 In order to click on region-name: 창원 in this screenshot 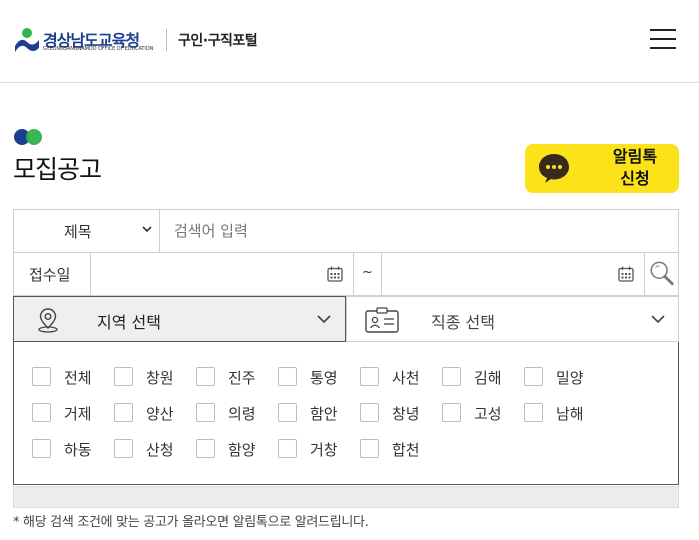, I will do `click(160, 378)`.